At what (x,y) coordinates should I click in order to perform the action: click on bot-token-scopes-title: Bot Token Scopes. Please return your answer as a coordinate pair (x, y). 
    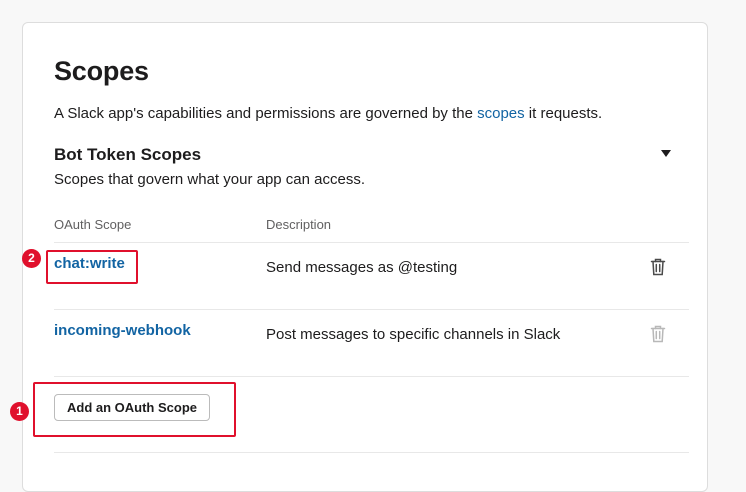
    Looking at the image, I should click on (128, 154).